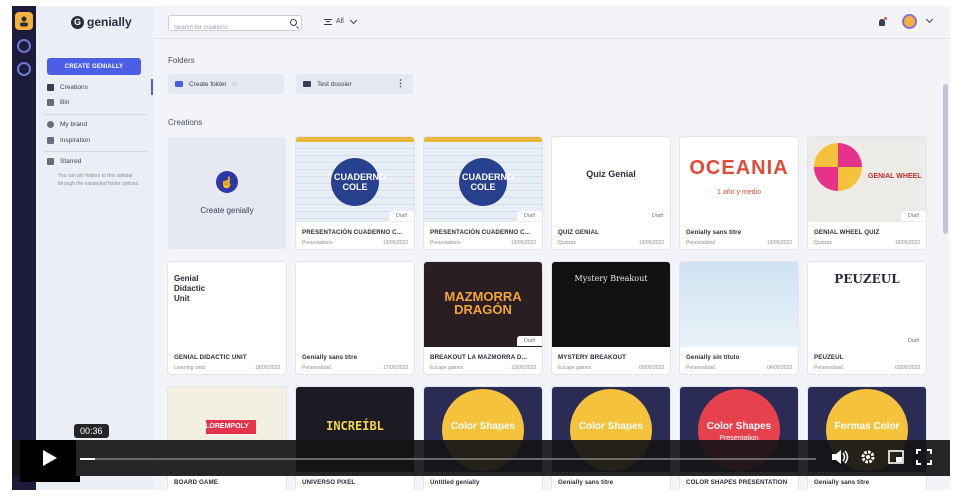 This screenshot has width=974, height=502. What do you see at coordinates (224, 28) in the screenshot?
I see `search-input` at bounding box center [224, 28].